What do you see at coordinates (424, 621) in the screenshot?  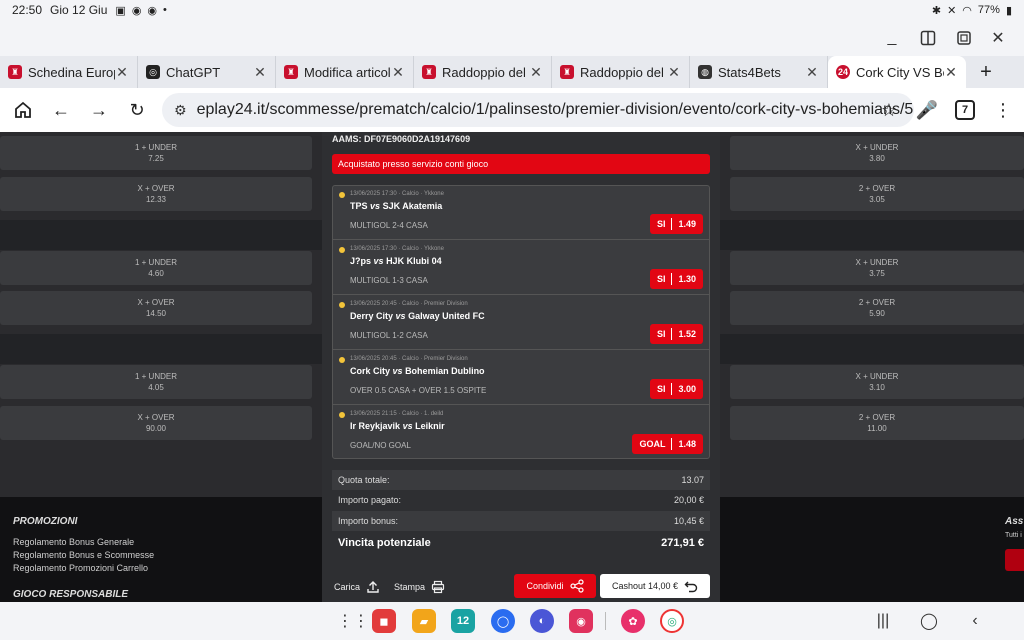 I see `files-app-icon: ▰` at bounding box center [424, 621].